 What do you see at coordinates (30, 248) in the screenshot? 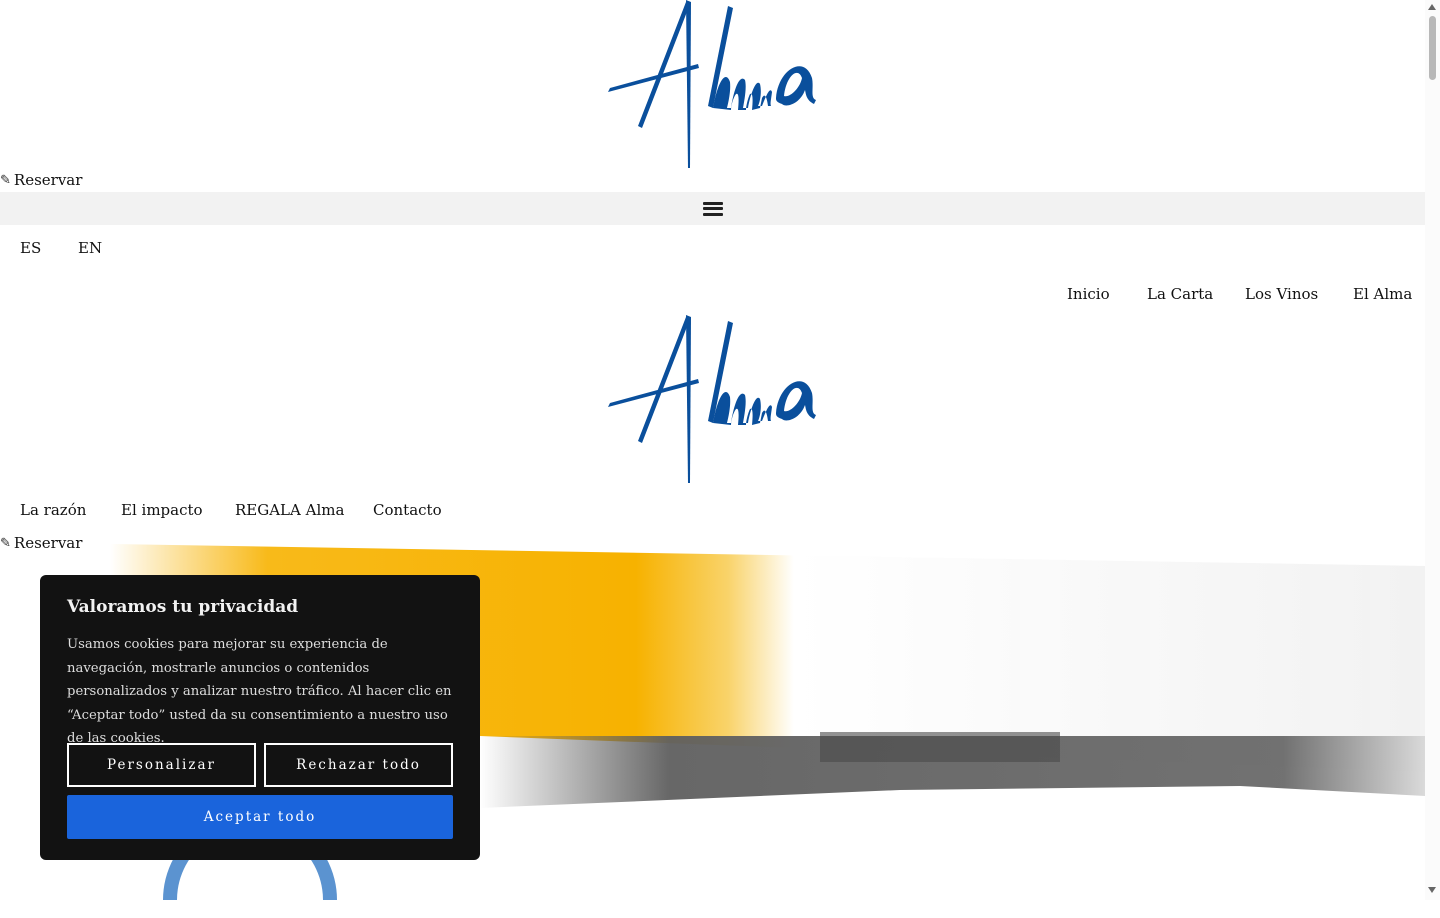
I see `lang-es: ES` at bounding box center [30, 248].